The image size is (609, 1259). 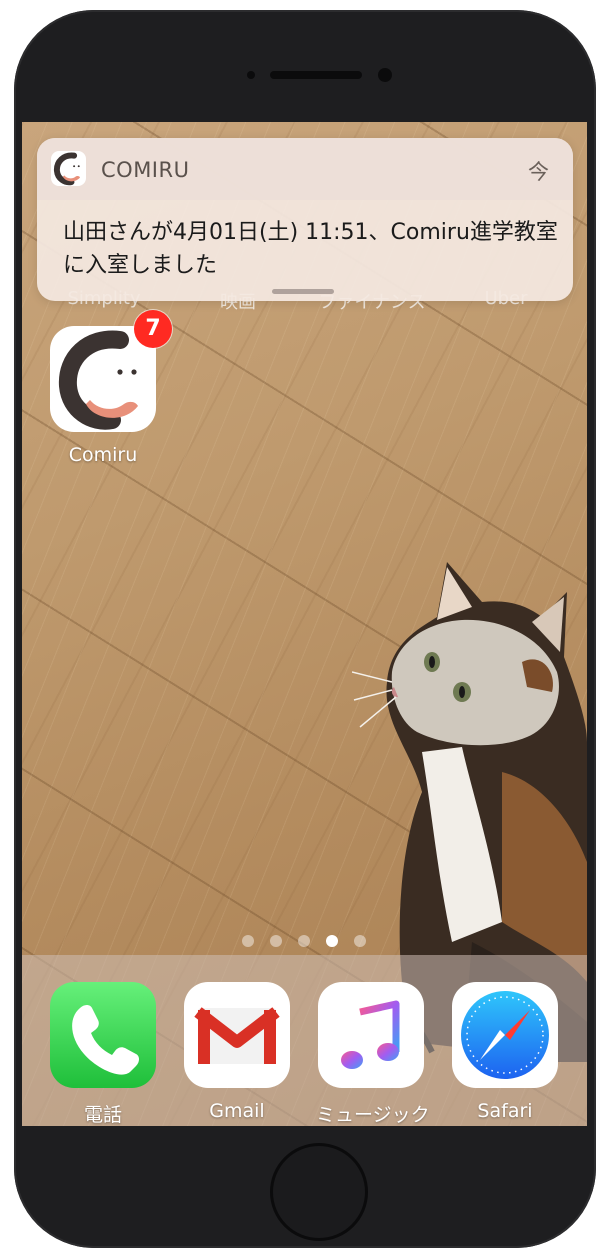 What do you see at coordinates (332, 941) in the screenshot?
I see `page-dot-4-current` at bounding box center [332, 941].